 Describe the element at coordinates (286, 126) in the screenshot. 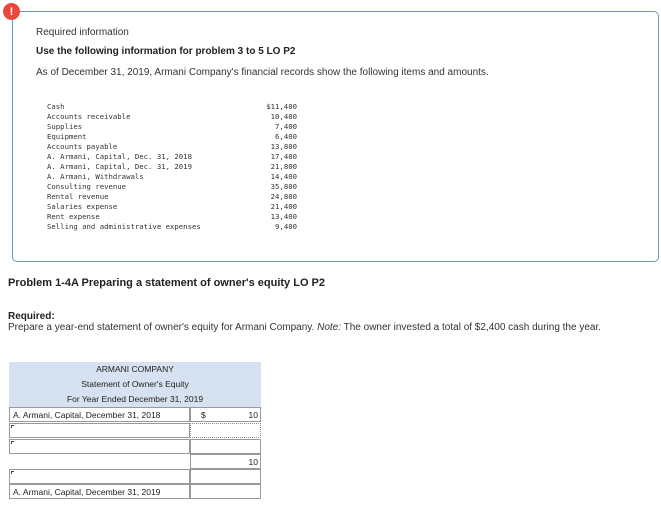

I see `item-amount: 7,400` at that location.